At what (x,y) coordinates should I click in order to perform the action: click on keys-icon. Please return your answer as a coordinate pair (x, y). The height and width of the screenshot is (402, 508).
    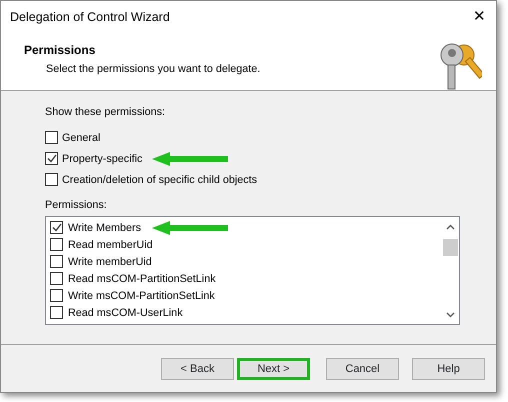
    Looking at the image, I should click on (460, 66).